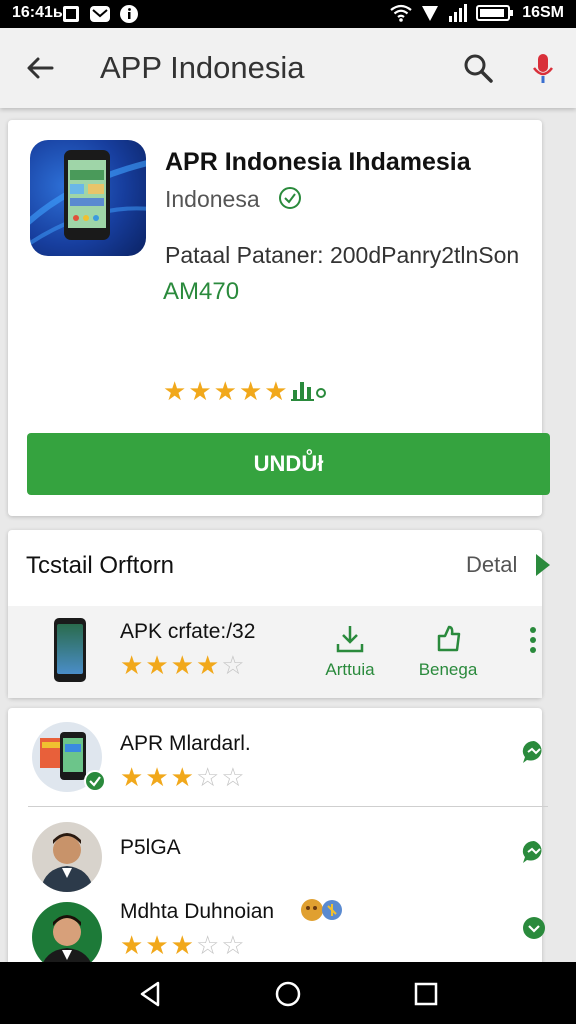 The width and height of the screenshot is (576, 1024). I want to click on emoji-badges-icon, so click(321, 910).